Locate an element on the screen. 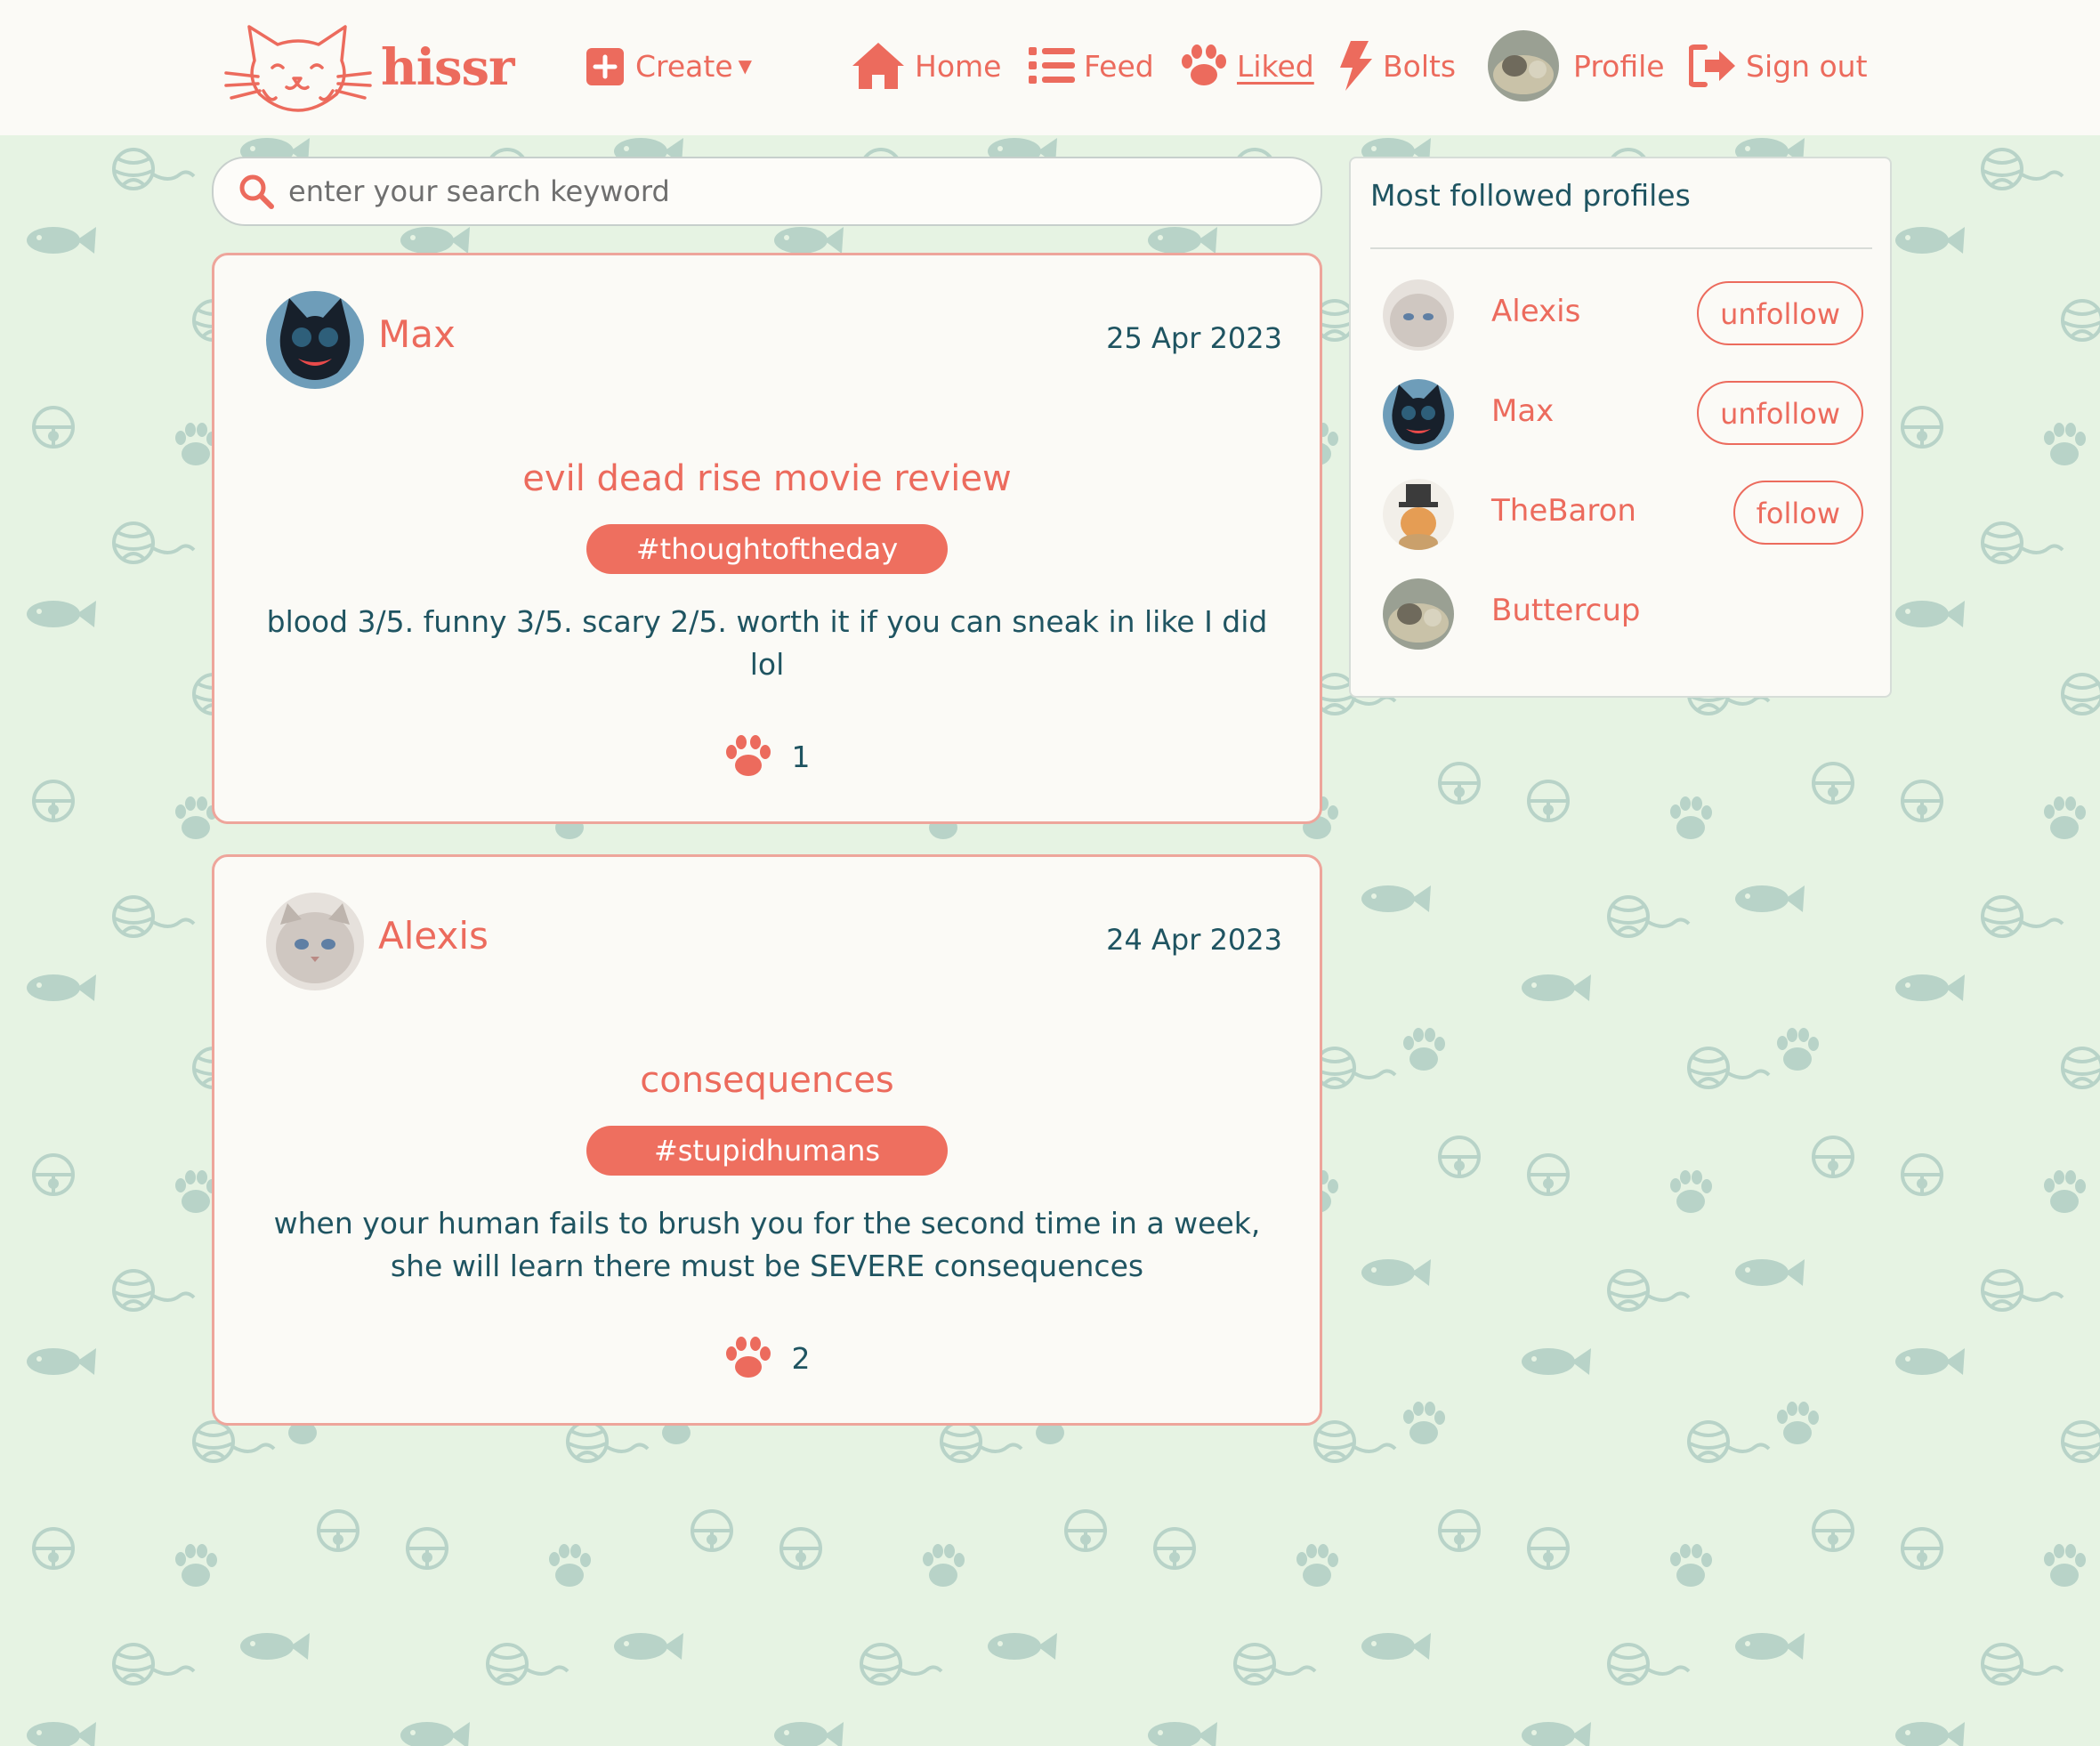 The width and height of the screenshot is (2100, 1746). follow-button: follow is located at coordinates (1797, 513).